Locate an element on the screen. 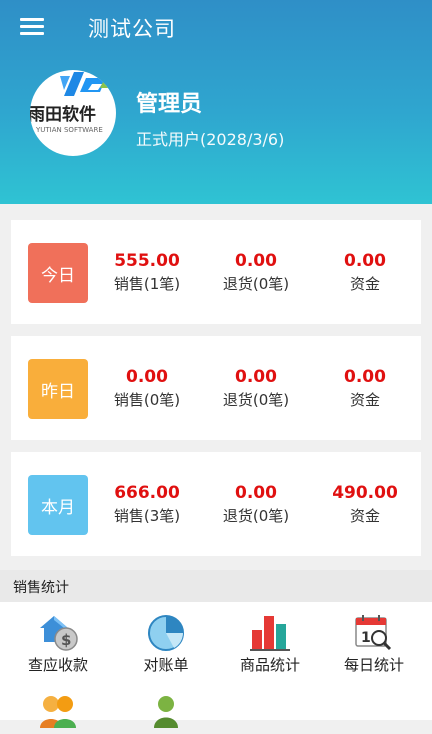  period-badge: 本月 is located at coordinates (58, 505).